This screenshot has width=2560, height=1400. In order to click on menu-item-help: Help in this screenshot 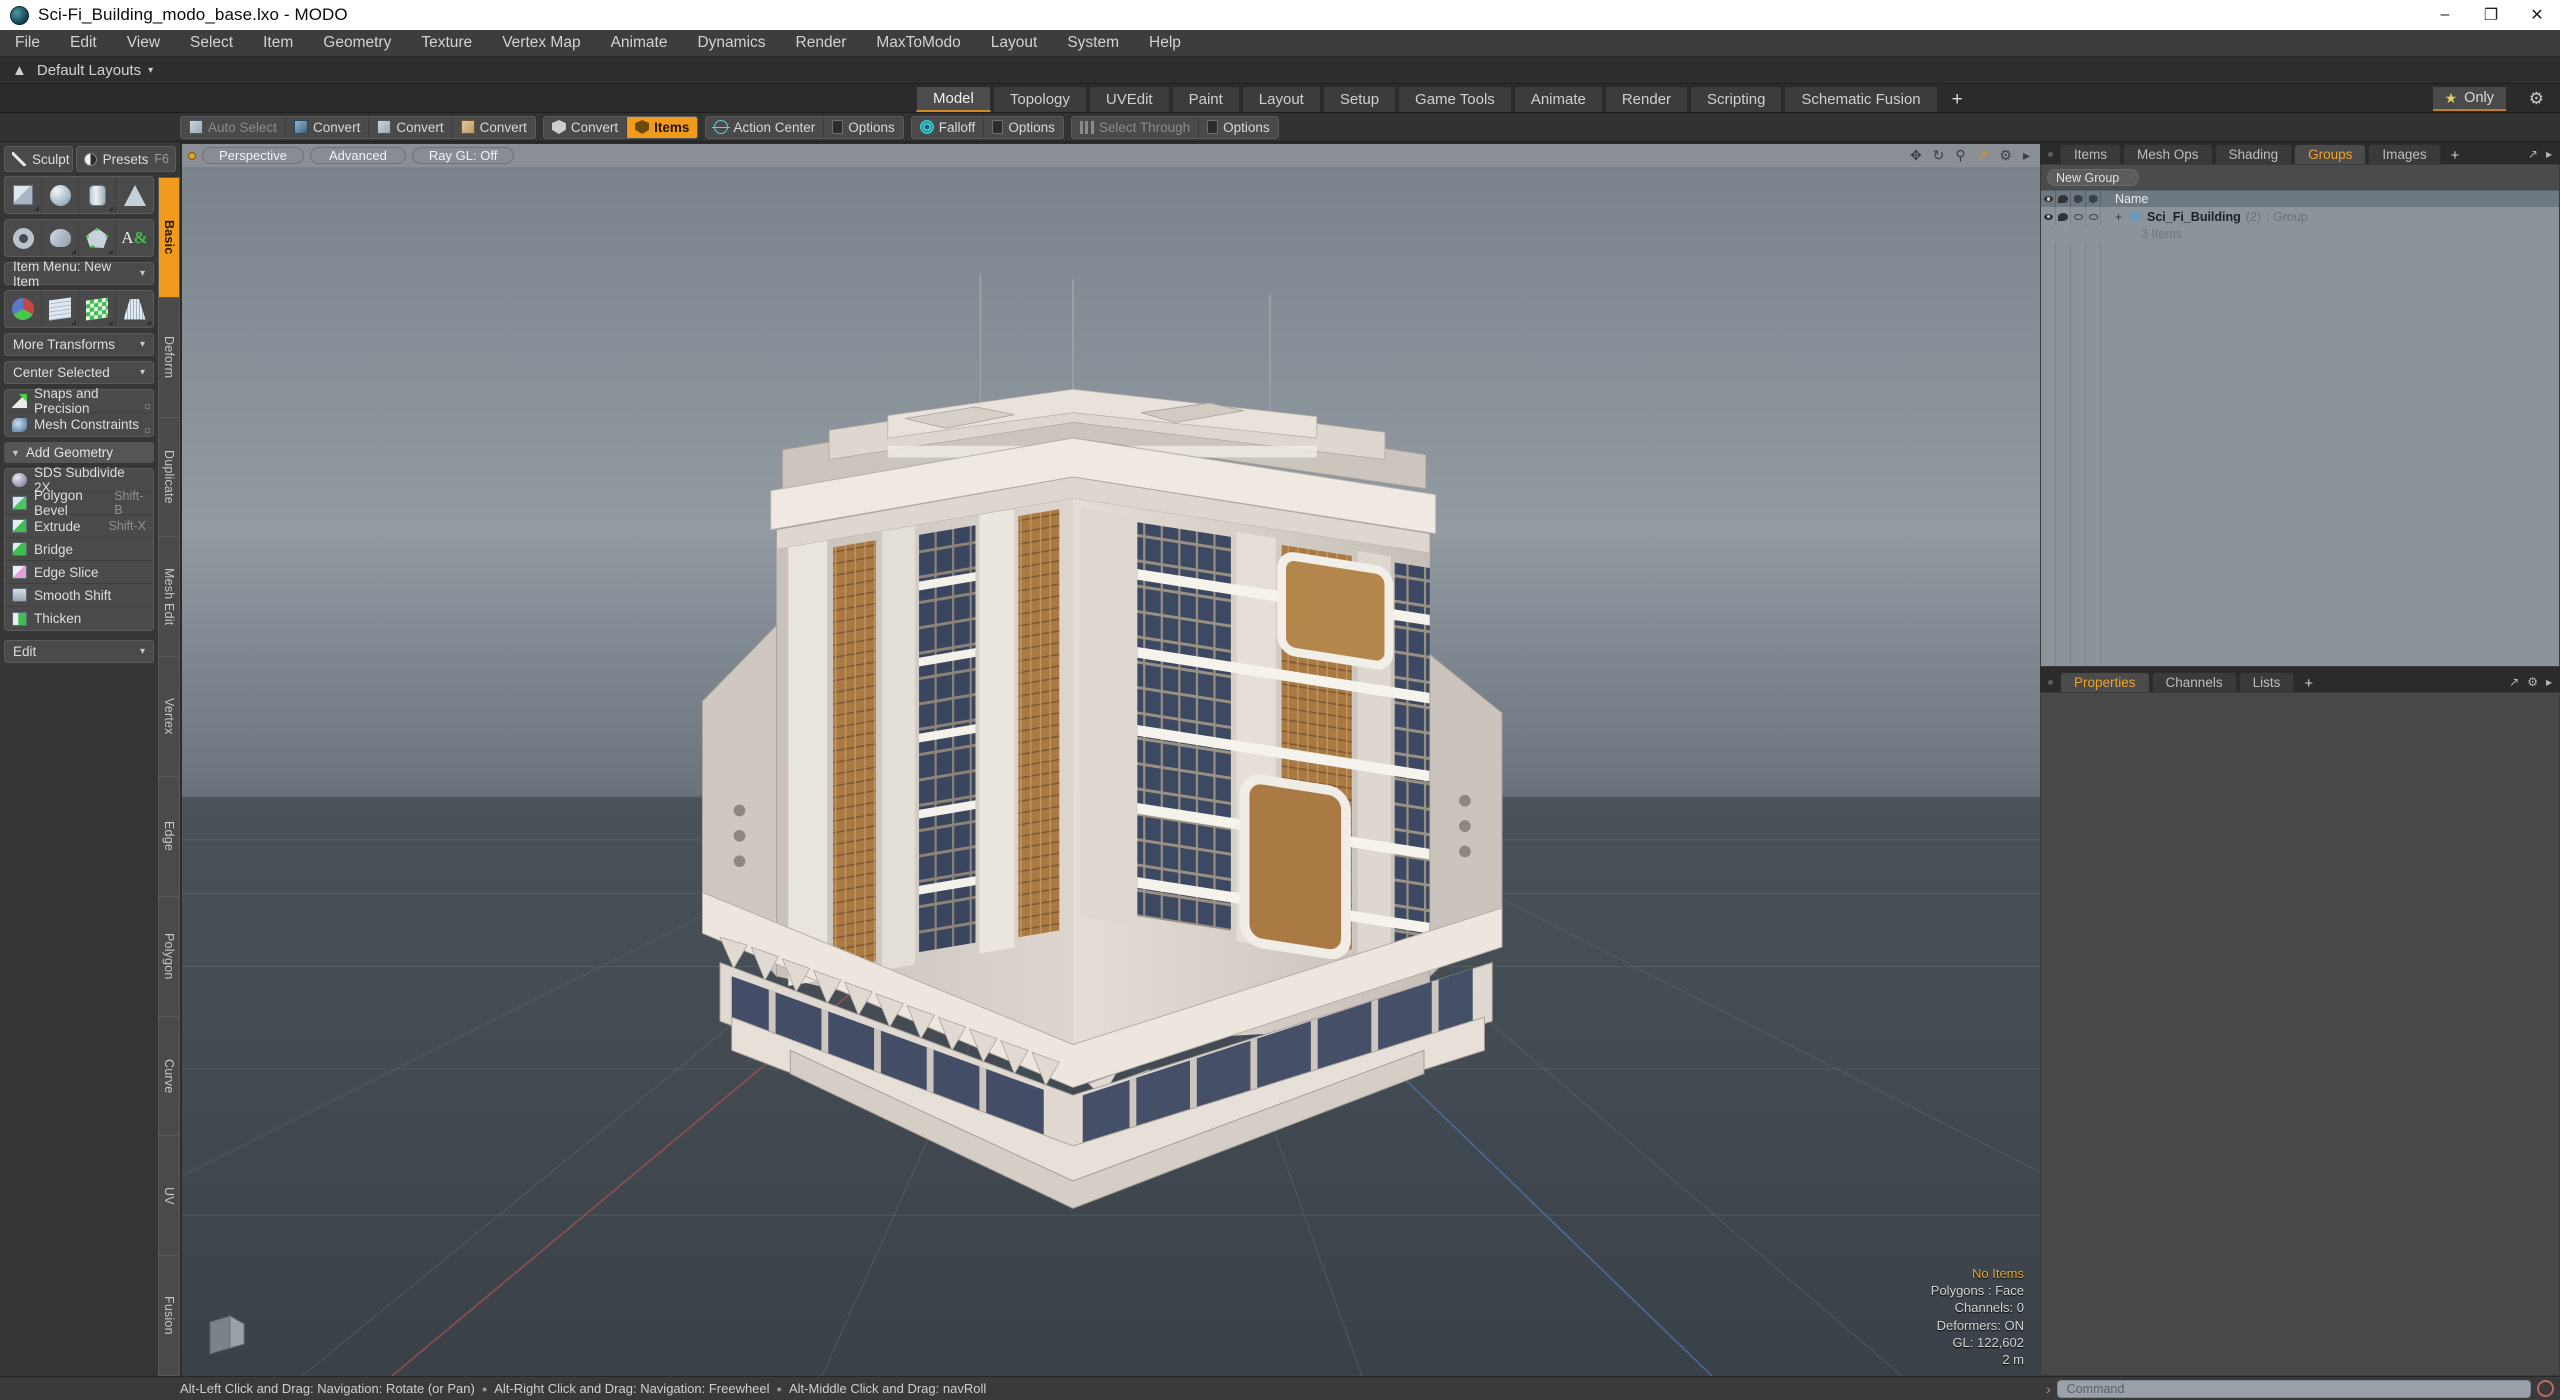, I will do `click(1165, 43)`.